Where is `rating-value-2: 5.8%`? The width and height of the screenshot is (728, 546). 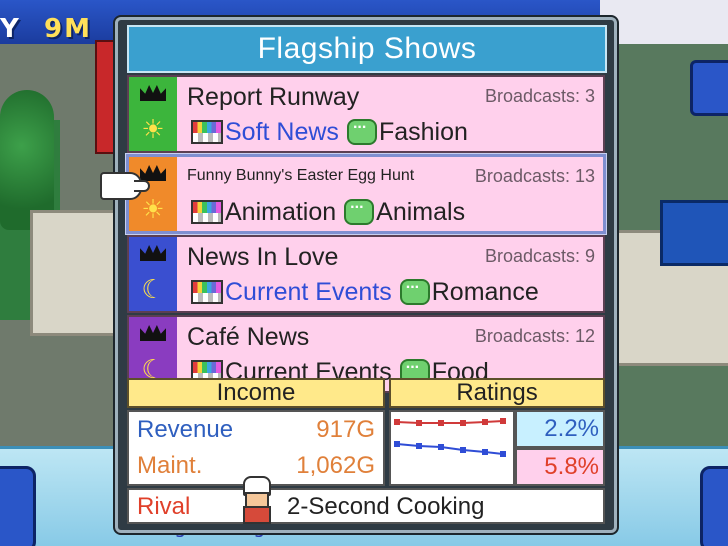 rating-value-2: 5.8% is located at coordinates (560, 467).